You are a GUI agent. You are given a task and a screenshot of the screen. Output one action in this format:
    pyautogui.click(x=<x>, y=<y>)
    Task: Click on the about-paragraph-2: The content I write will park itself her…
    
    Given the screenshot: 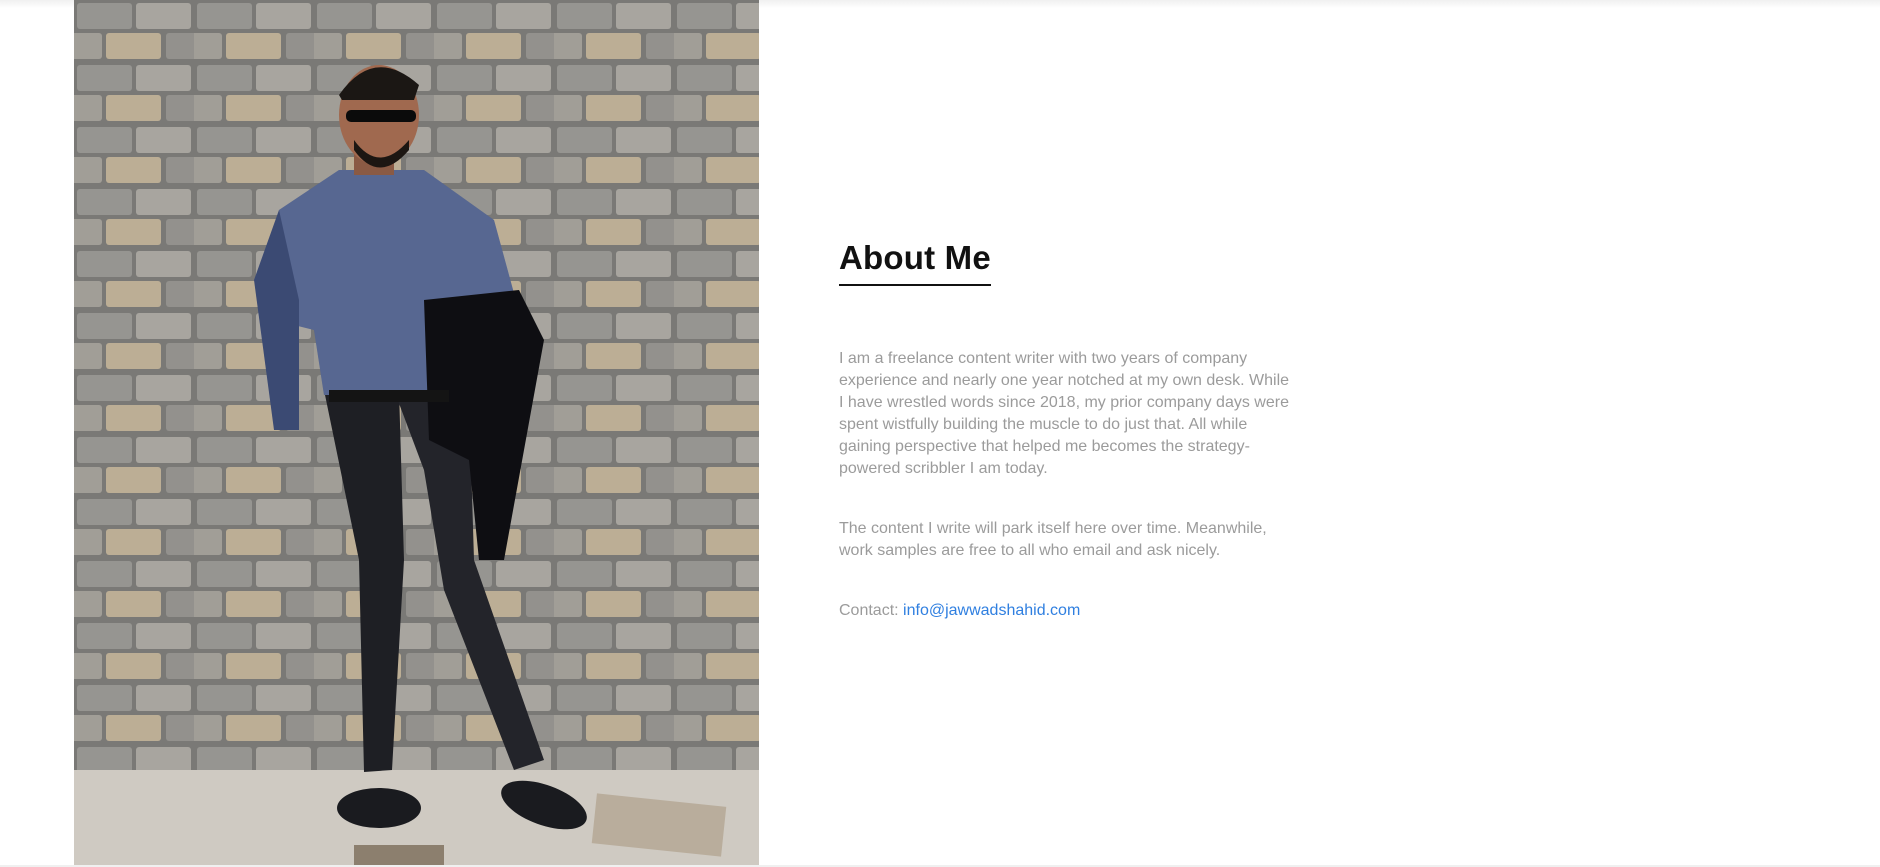 What is the action you would take?
    pyautogui.click(x=1053, y=539)
    